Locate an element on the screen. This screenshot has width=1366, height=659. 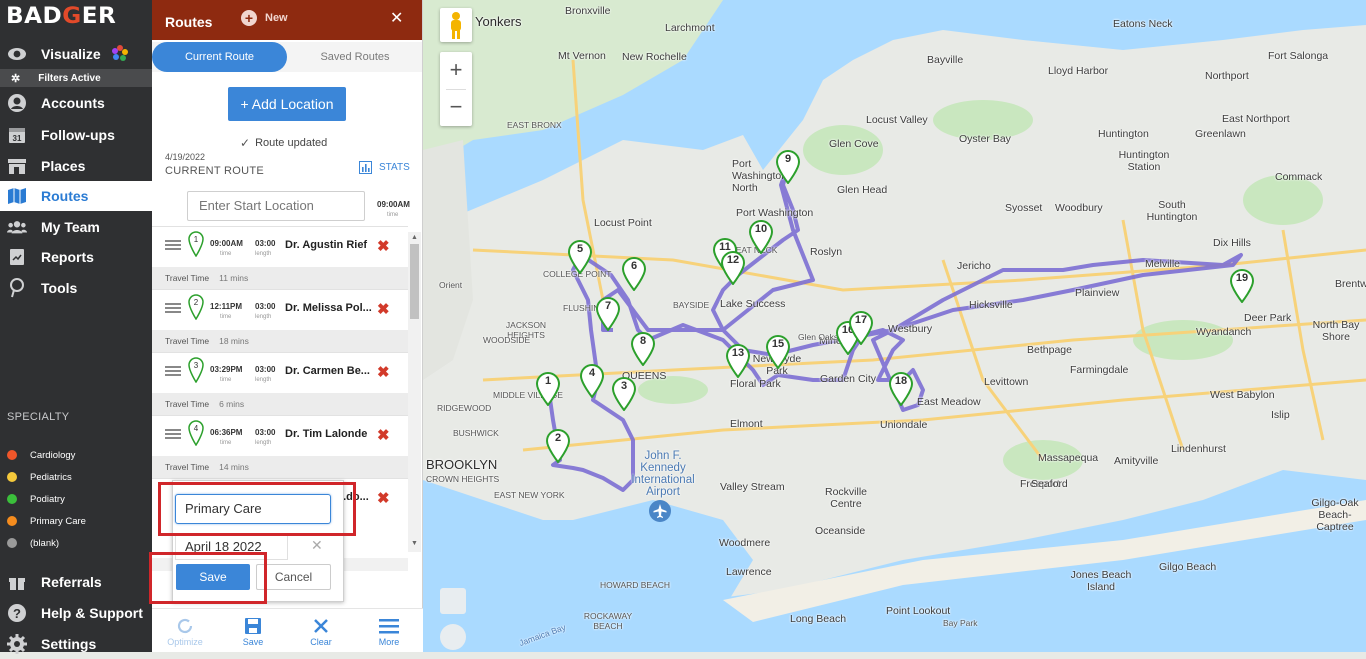
route-marker: 10 is located at coordinates (761, 237).